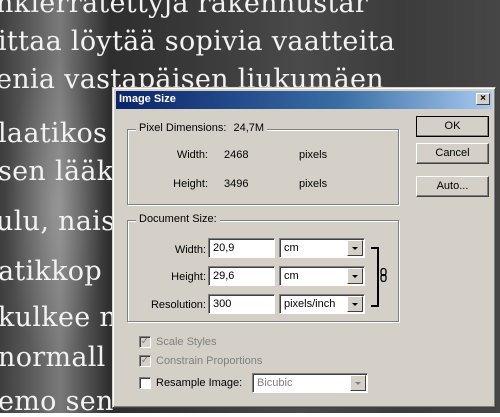 Image resolution: width=500 pixels, height=417 pixels. What do you see at coordinates (310, 304) in the screenshot?
I see `resolution-unit-value: pixels/inch` at bounding box center [310, 304].